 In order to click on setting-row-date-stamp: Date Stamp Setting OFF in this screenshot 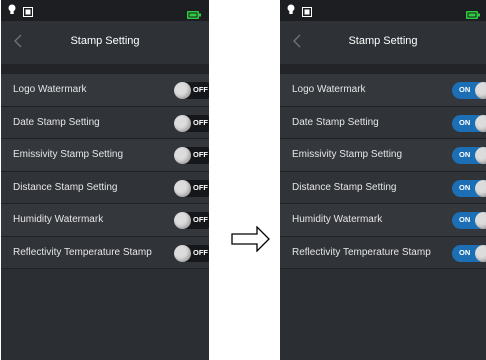, I will do `click(105, 122)`.